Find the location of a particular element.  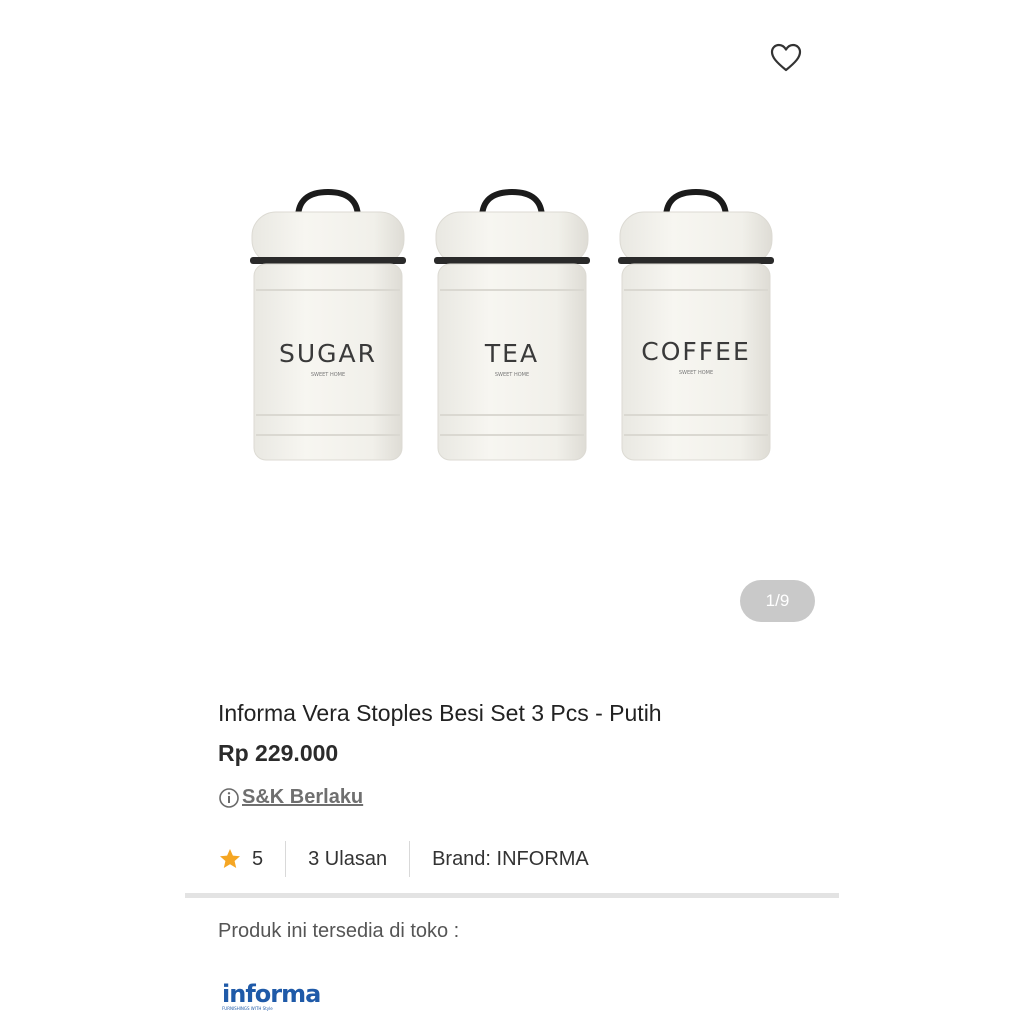

terms-link: S&K Berlaku is located at coordinates (290, 797).